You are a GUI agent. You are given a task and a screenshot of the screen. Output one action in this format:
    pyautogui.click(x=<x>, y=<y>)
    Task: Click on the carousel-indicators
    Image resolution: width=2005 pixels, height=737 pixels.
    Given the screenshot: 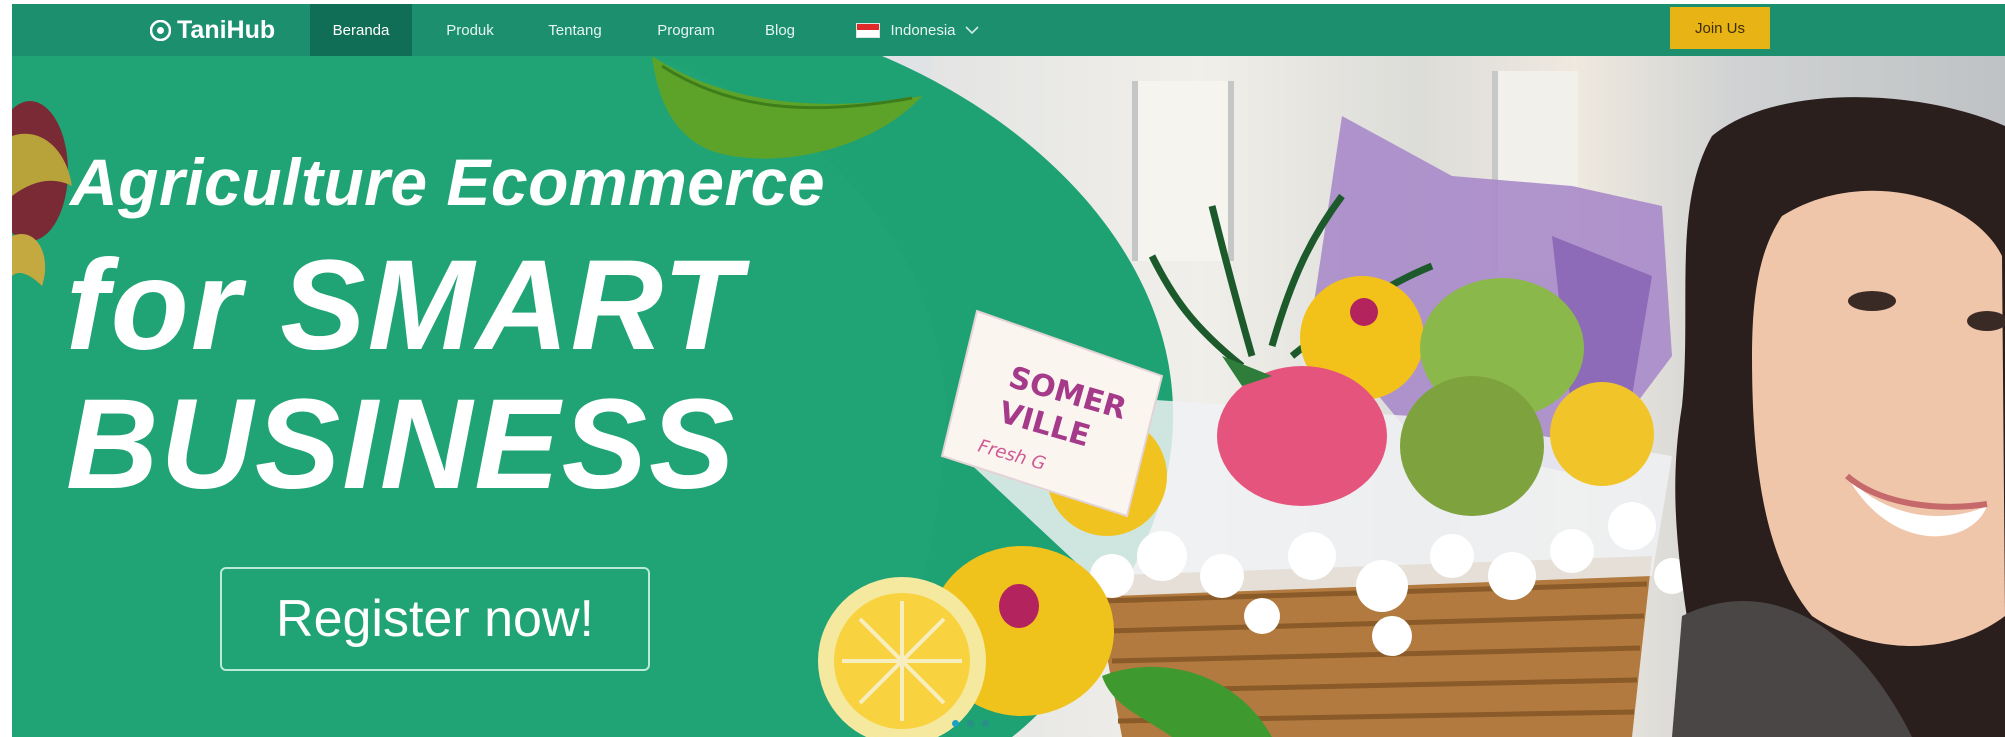 What is the action you would take?
    pyautogui.click(x=970, y=723)
    